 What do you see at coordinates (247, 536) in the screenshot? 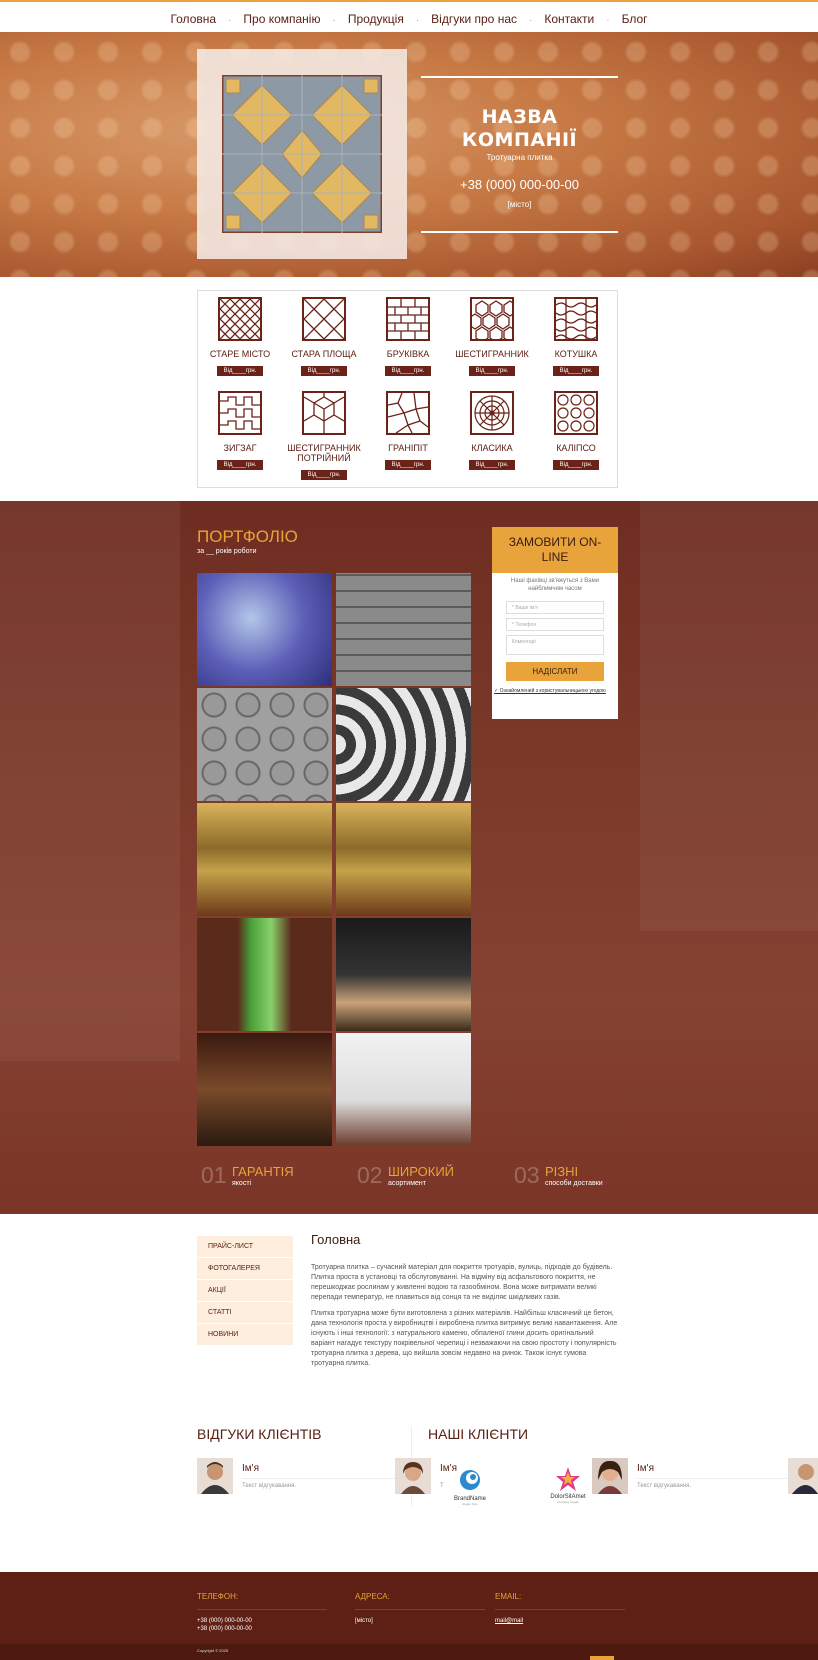
I see `portfolio-title: ПОРТФОЛІО` at bounding box center [247, 536].